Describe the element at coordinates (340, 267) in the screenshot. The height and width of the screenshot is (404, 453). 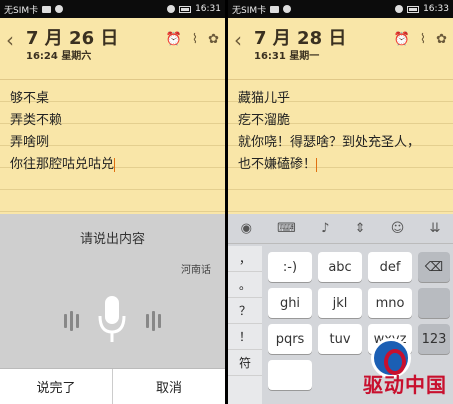
I see `key-abc: abc` at that location.